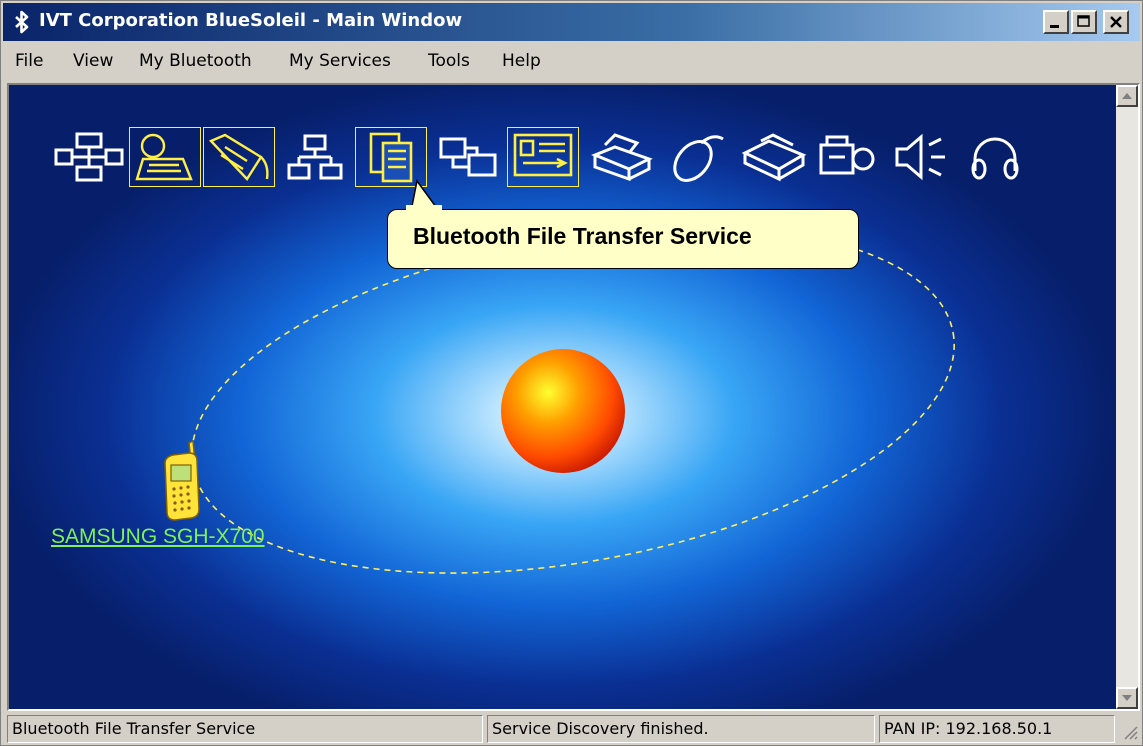 Image resolution: width=1143 pixels, height=746 pixels. What do you see at coordinates (180, 480) in the screenshot?
I see `mobile-phone-icon` at bounding box center [180, 480].